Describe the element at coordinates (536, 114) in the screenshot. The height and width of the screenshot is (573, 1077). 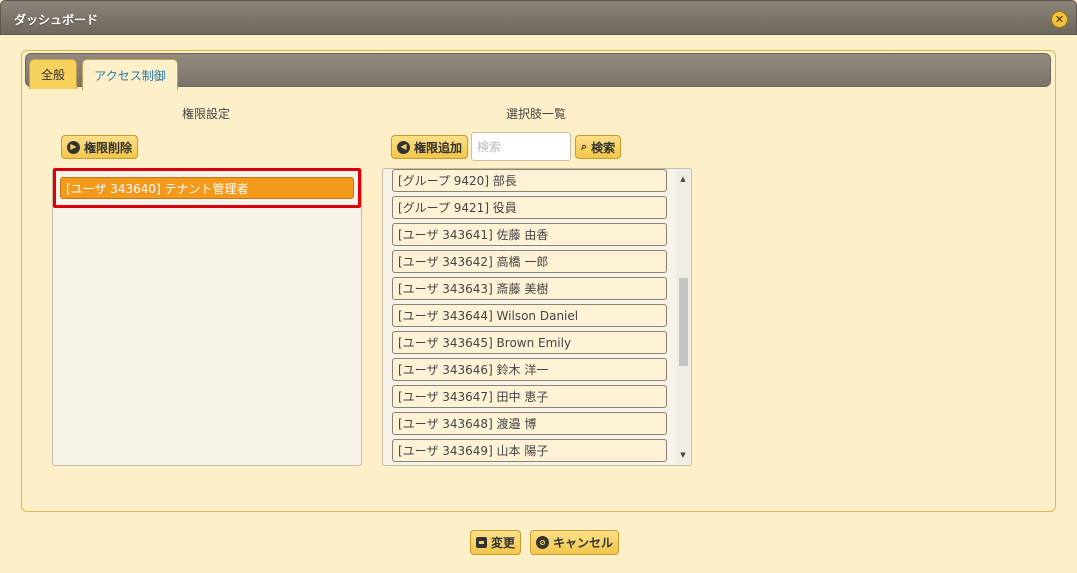
I see `options-list-heading: 選択肢一覧` at that location.